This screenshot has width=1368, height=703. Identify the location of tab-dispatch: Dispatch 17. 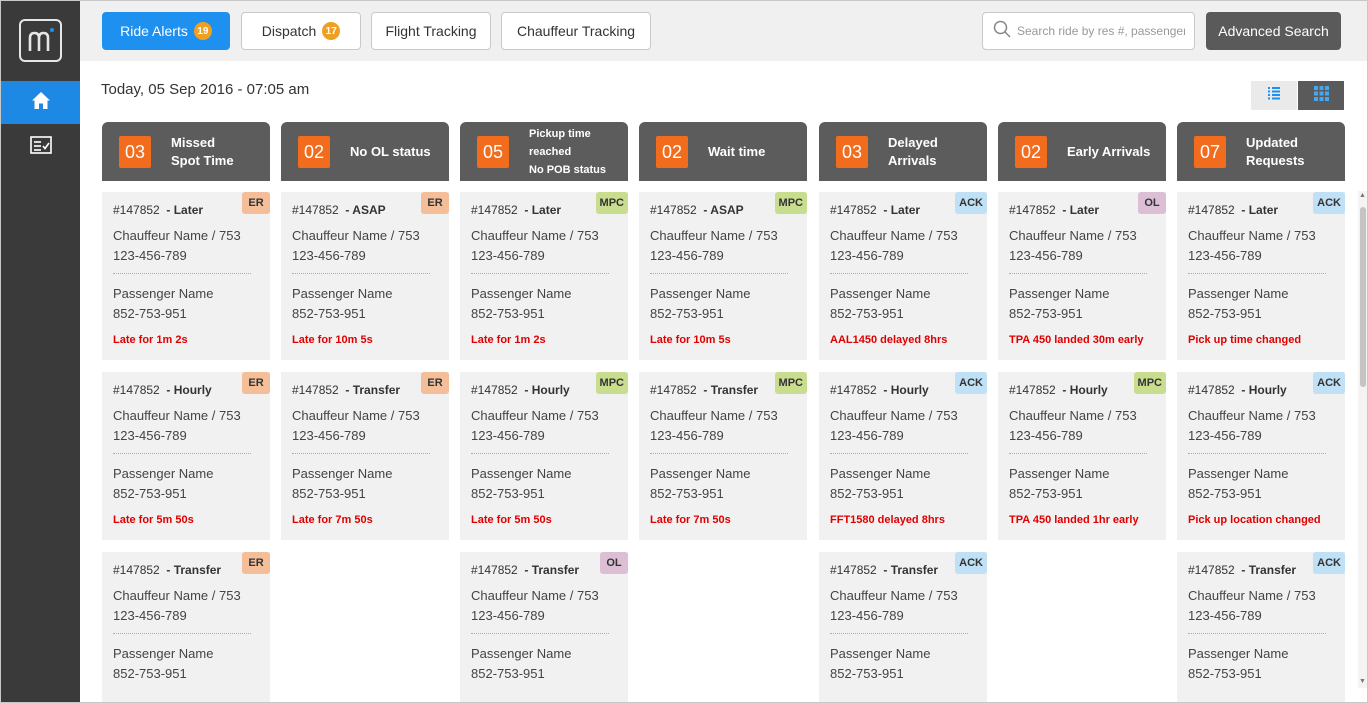
(301, 31).